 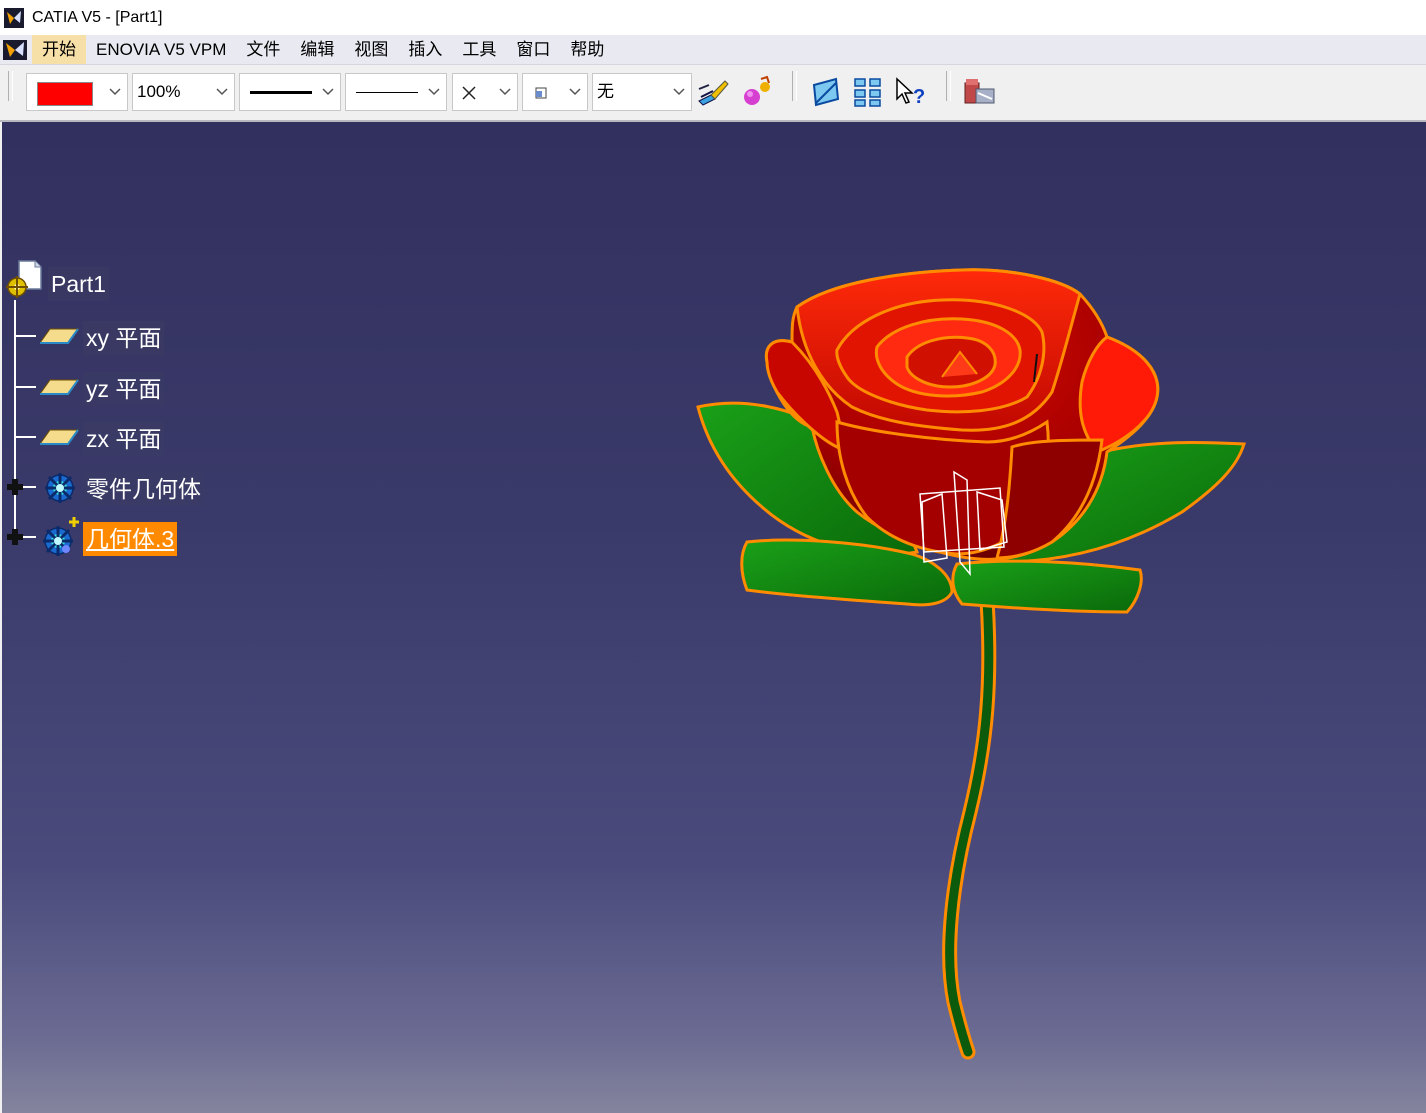 What do you see at coordinates (469, 93) in the screenshot?
I see `cross-symbol-icon` at bounding box center [469, 93].